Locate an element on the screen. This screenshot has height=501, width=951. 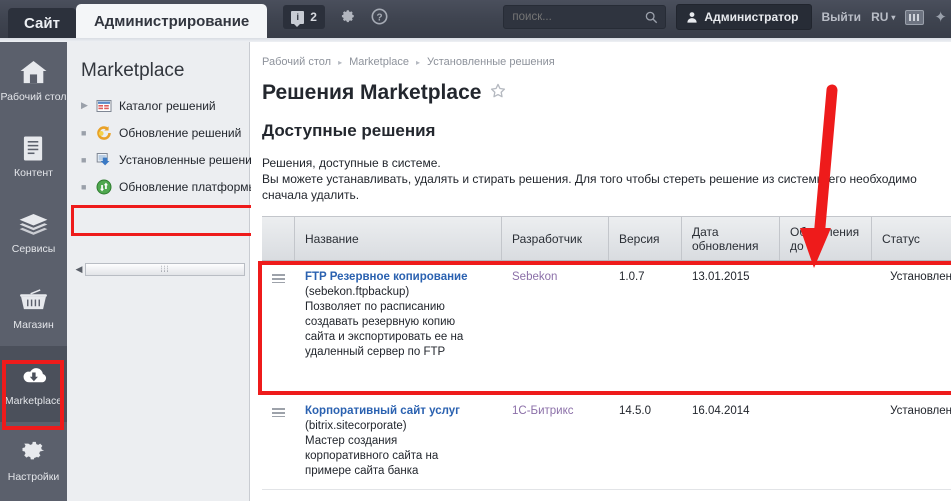
menu-item-label: Каталог решений is located at coordinates (167, 105).